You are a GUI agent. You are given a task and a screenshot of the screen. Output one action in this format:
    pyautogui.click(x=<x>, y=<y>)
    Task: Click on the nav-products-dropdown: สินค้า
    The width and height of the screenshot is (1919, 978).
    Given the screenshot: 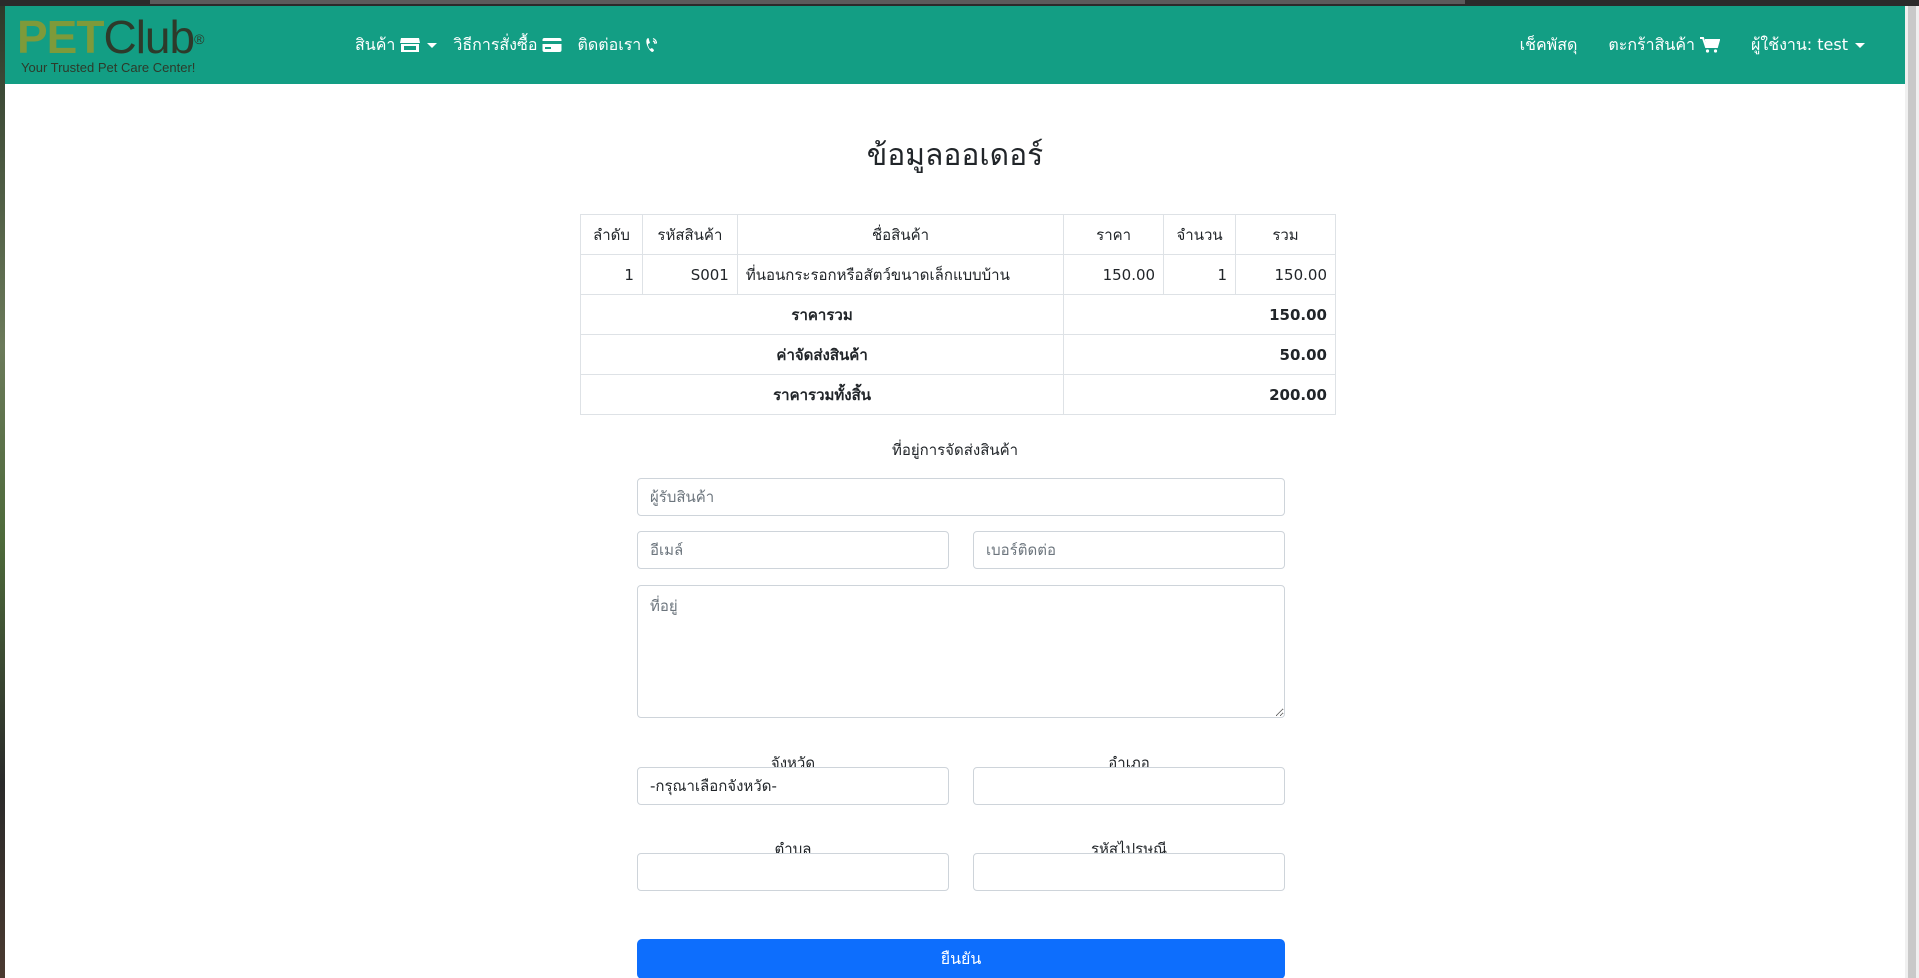 What is the action you would take?
    pyautogui.click(x=396, y=45)
    